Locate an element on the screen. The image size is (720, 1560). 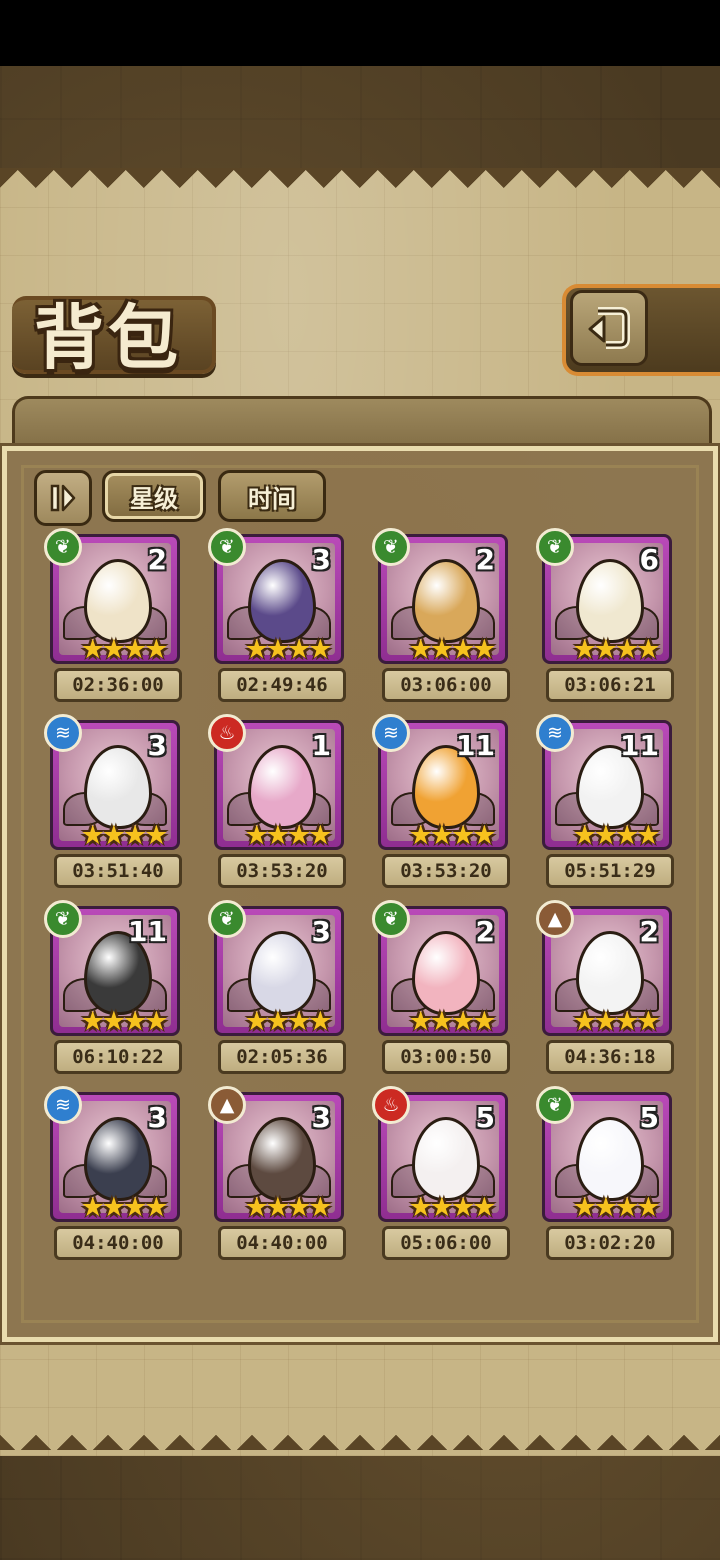
egg-slot: 2 ★★★★ ❦ 02:36:00 is located at coordinates (114, 616).